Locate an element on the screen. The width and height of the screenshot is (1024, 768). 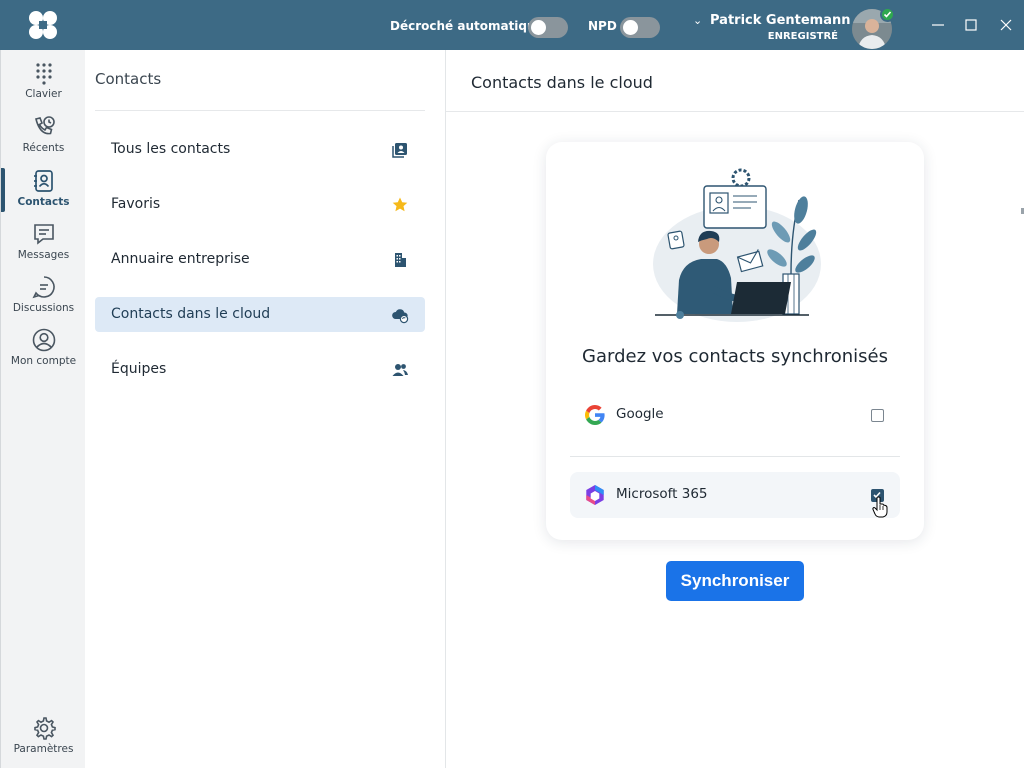
nav-item-mon-compte: Mon compte is located at coordinates (43, 353).